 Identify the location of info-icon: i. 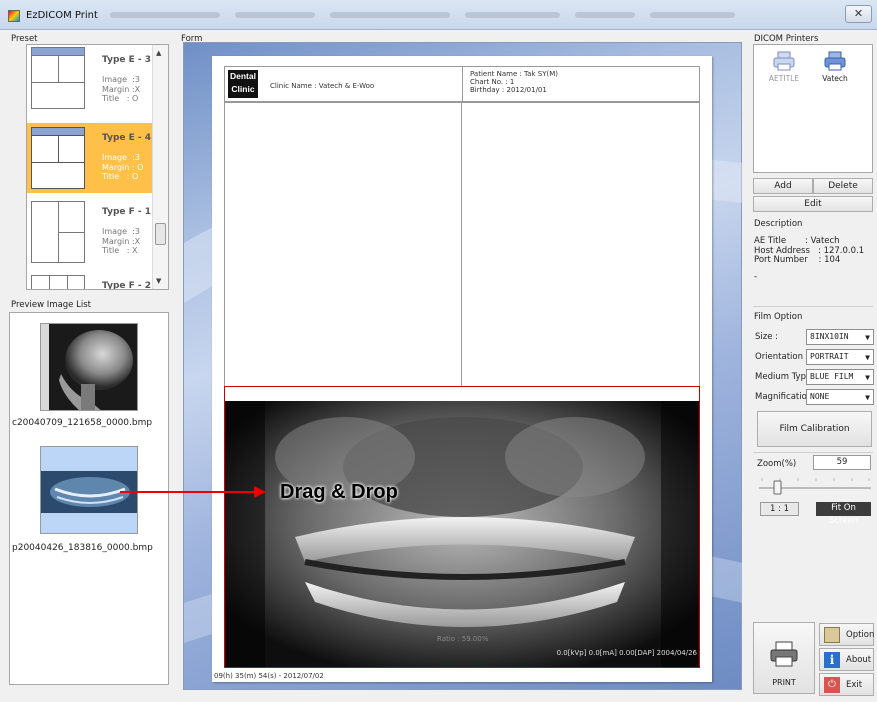
(832, 660).